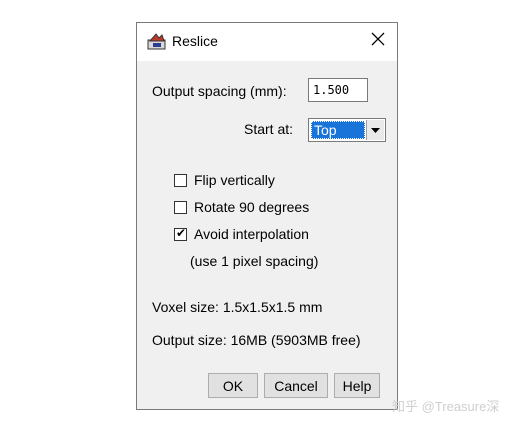  Describe the element at coordinates (256, 340) in the screenshot. I see `output-size-text: Output size: 16MB (5903MB free)` at that location.